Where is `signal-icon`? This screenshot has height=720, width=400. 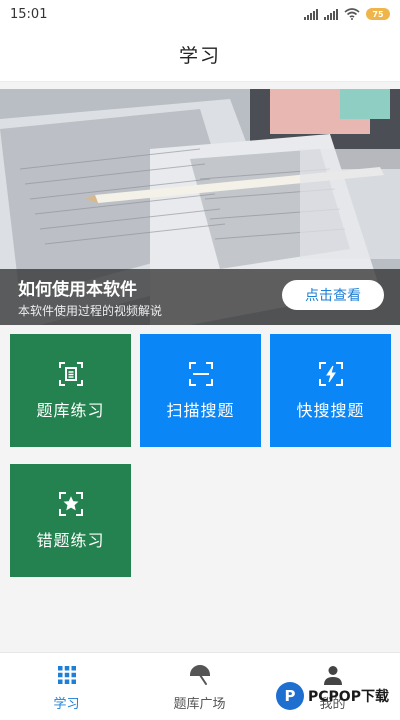 signal-icon is located at coordinates (311, 14).